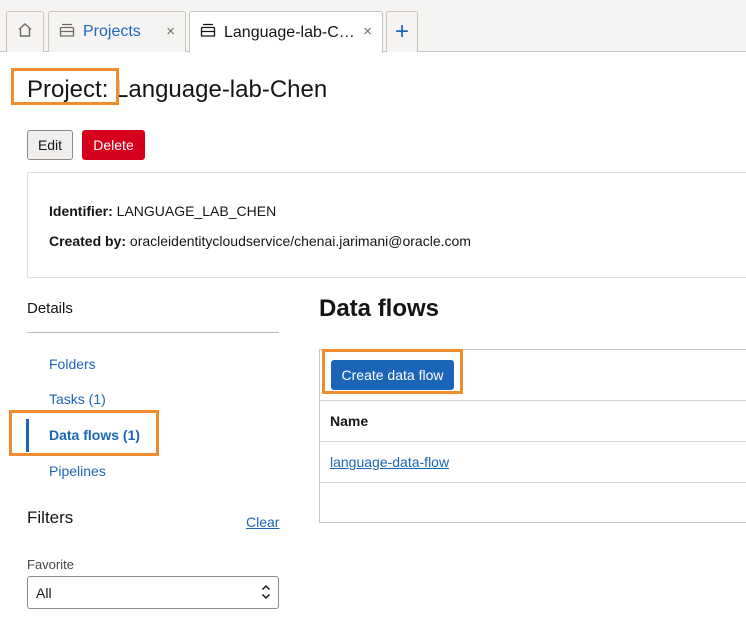 The width and height of the screenshot is (746, 625). I want to click on favorite-label: Favorite, so click(50, 564).